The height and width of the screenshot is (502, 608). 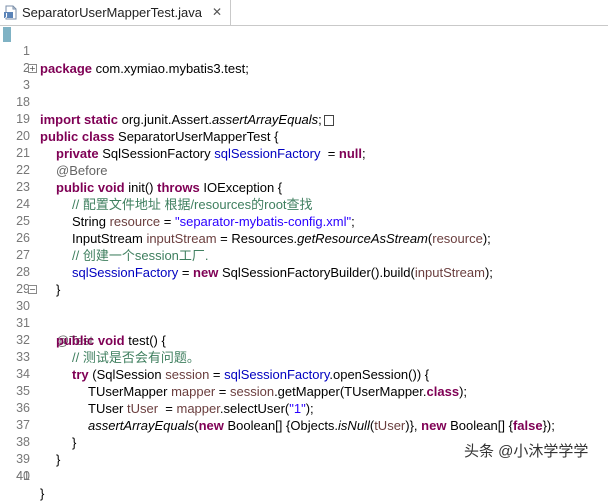 I want to click on tab-title: SeparatorUserMapperTest.java, so click(x=112, y=12).